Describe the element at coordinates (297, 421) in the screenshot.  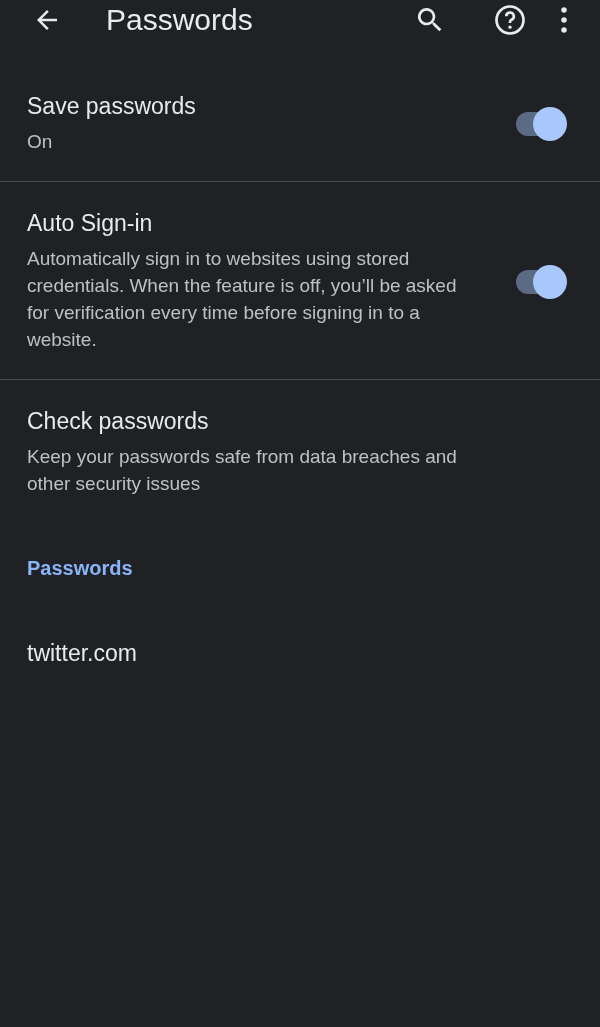
I see `setting-title: Check passwords` at that location.